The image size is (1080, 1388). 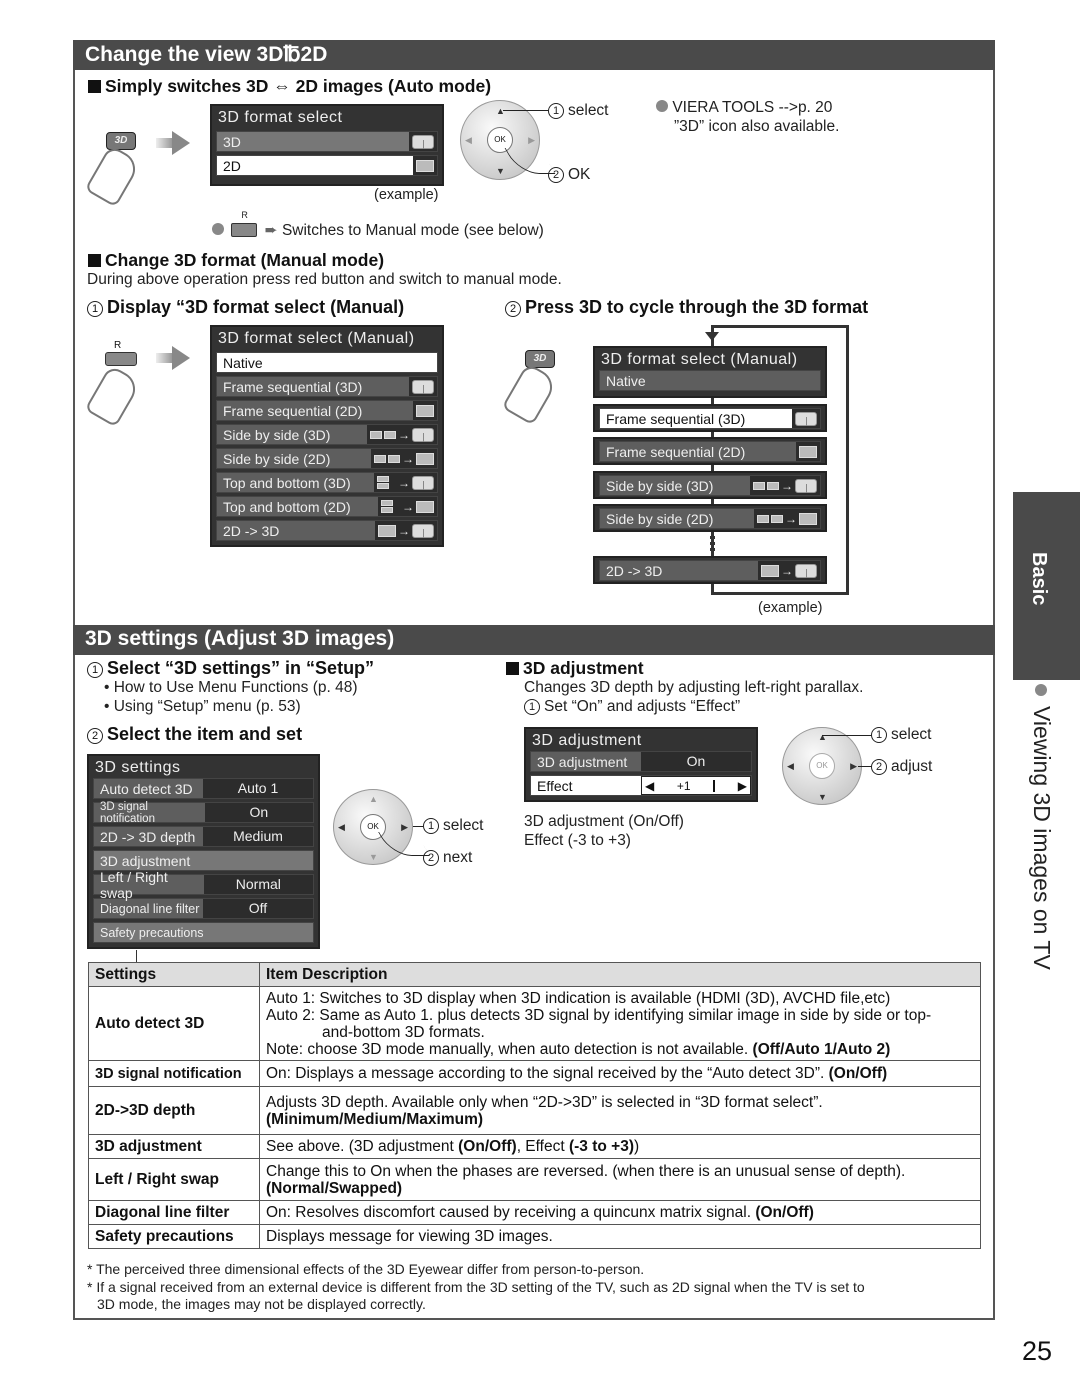 What do you see at coordinates (1042, 838) in the screenshot?
I see `side-title: Viewing 3D images on TV` at bounding box center [1042, 838].